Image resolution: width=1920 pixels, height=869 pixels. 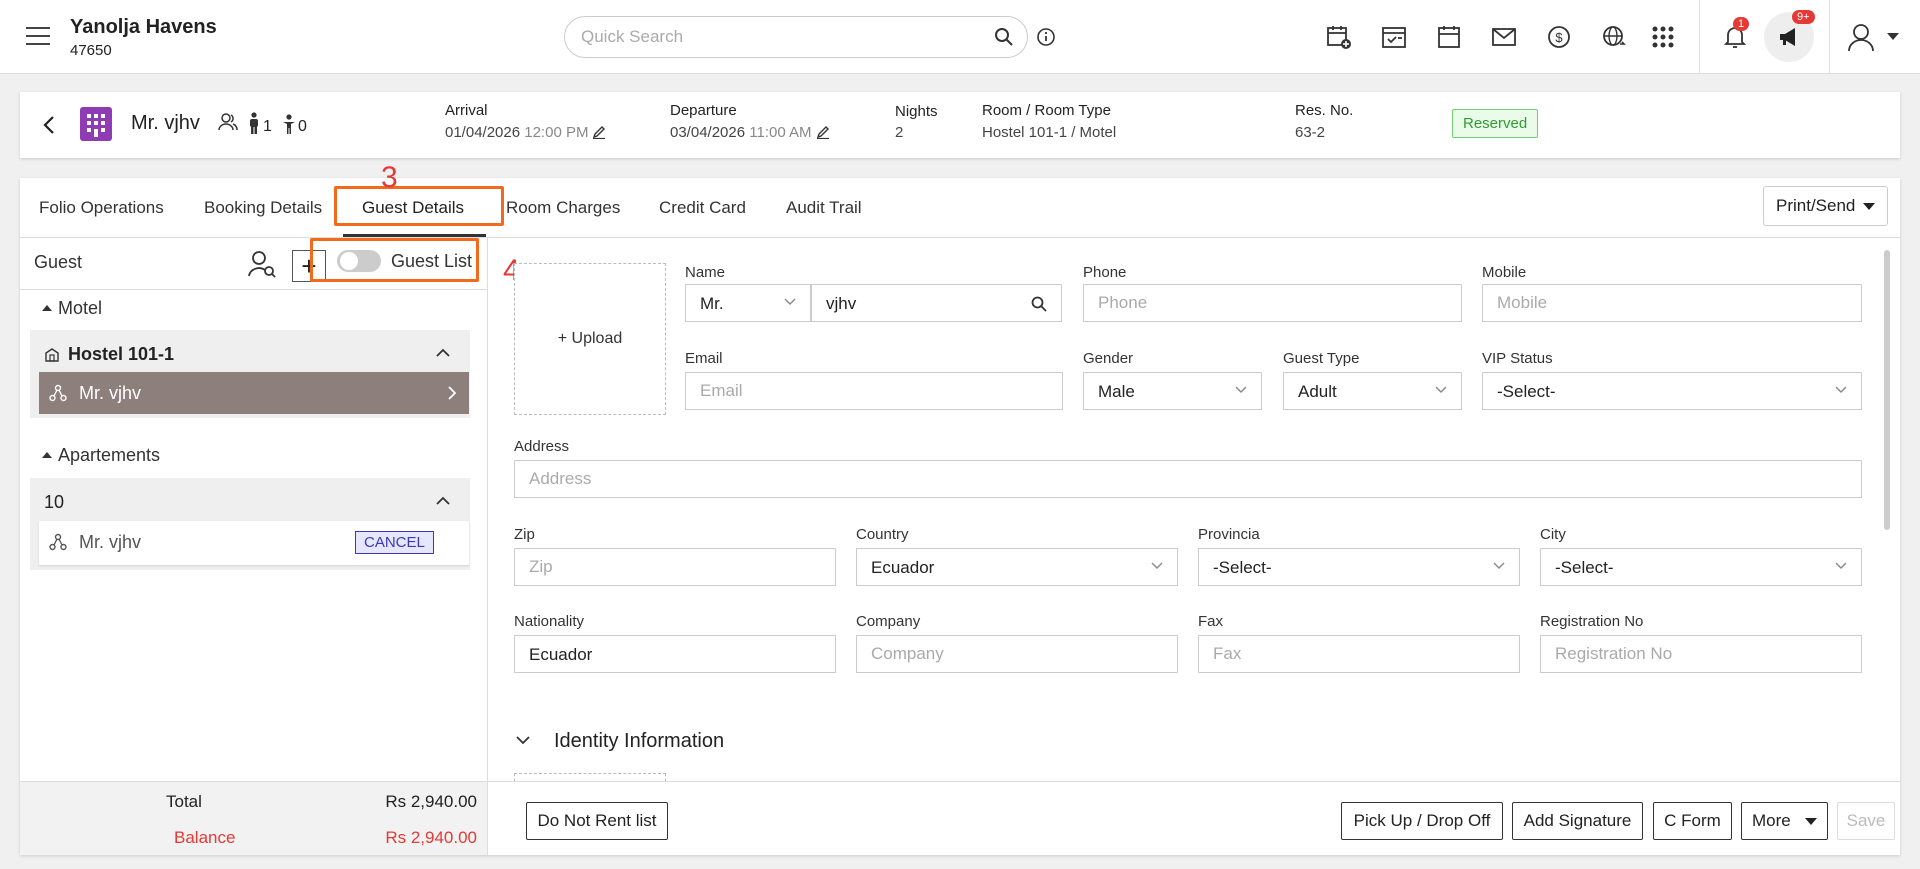 I want to click on name-label: Name, so click(x=705, y=272).